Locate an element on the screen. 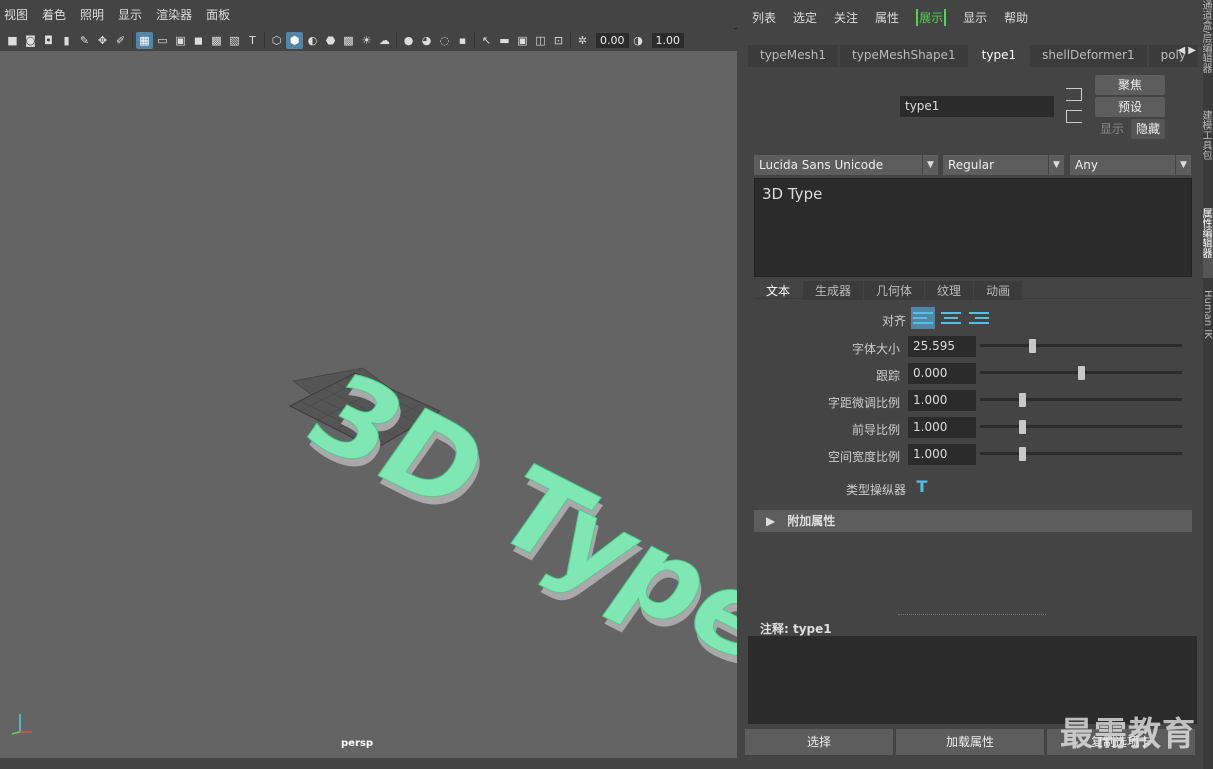 Image resolution: width=1213 pixels, height=769 pixels. kerning-scale-slider-thumb is located at coordinates (1022, 400).